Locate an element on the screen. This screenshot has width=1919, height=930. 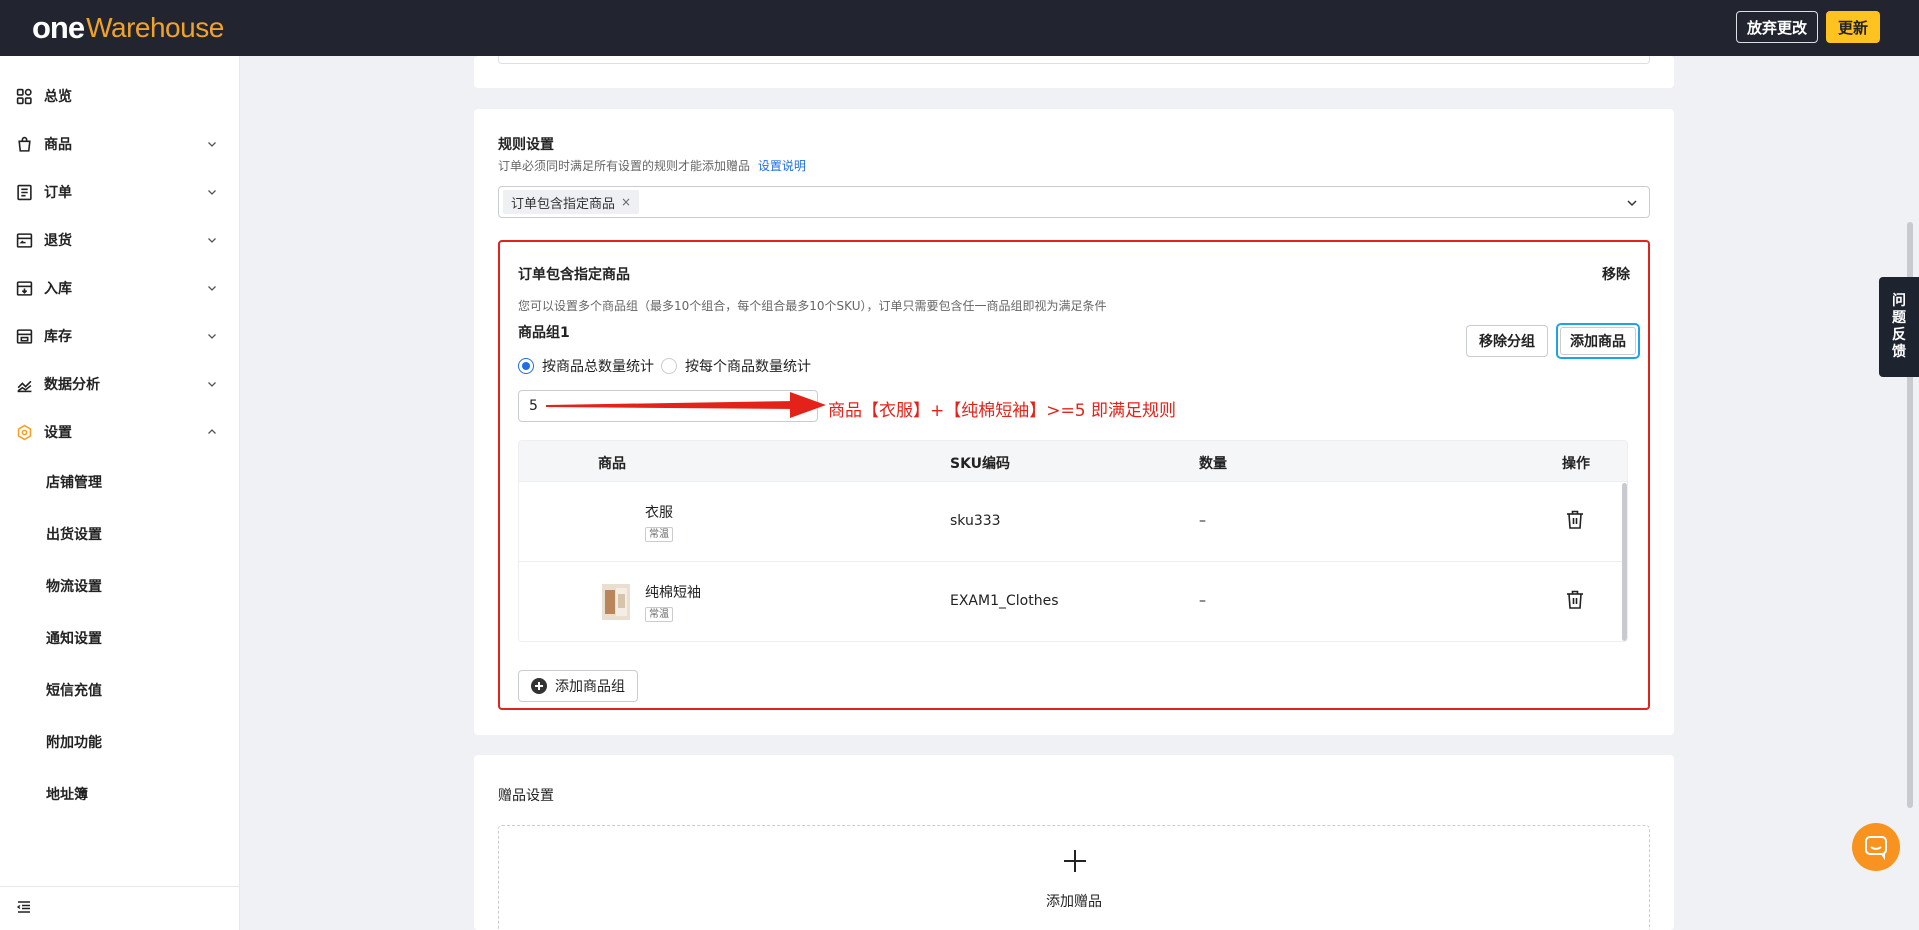
logo-warehouse-text: Warehouse is located at coordinates (155, 27).